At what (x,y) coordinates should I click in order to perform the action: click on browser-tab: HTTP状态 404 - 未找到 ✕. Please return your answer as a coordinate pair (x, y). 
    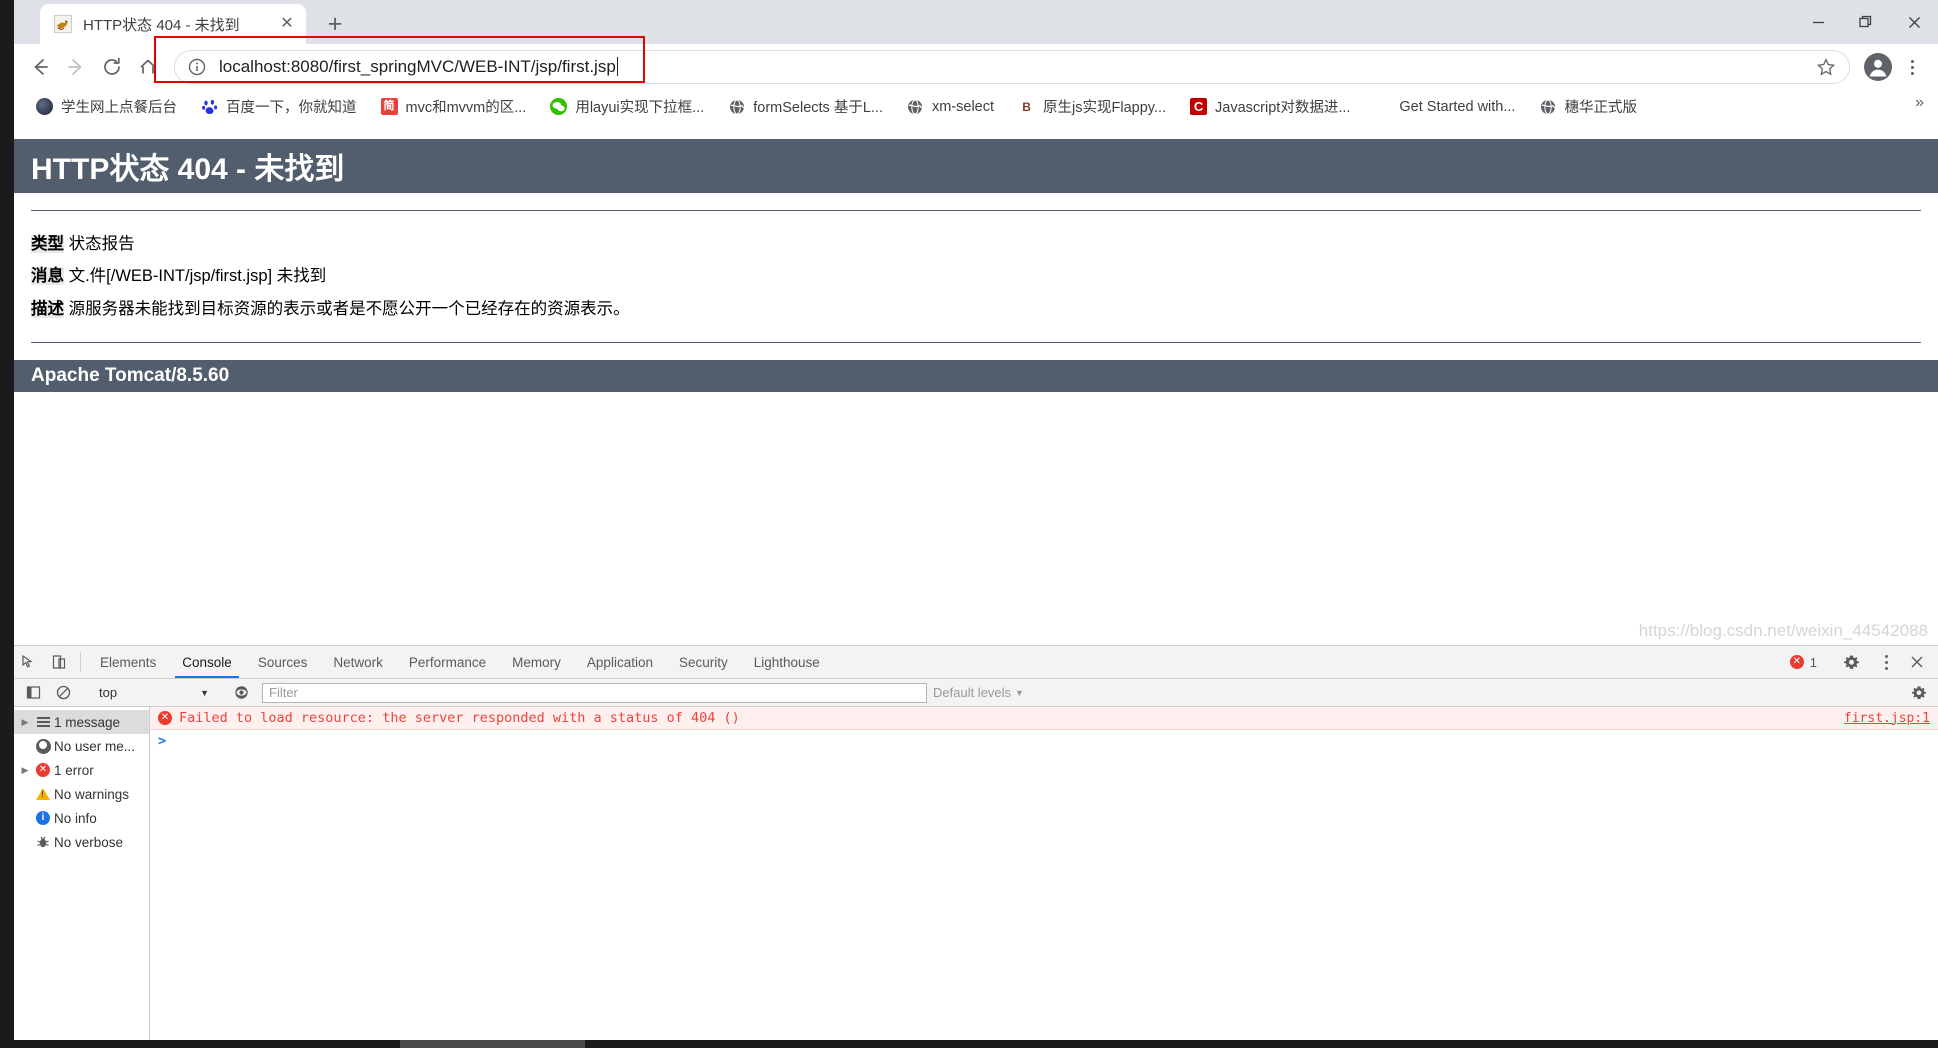
    Looking at the image, I should click on (173, 24).